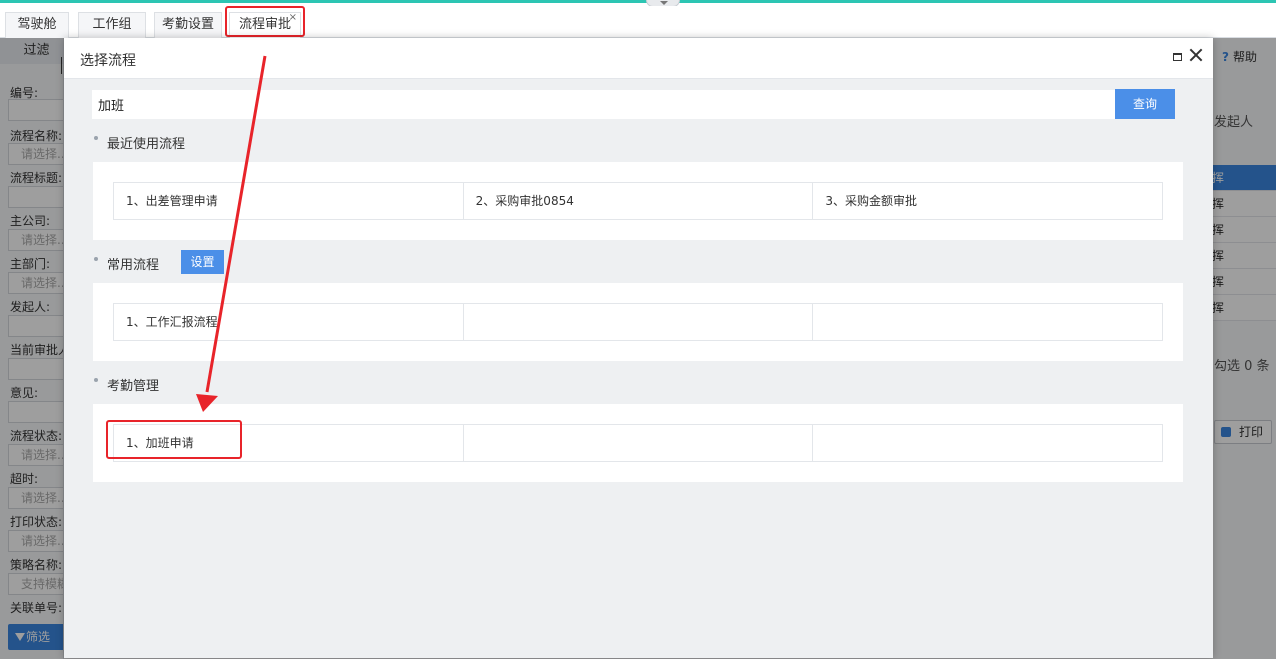 The image size is (1276, 659). Describe the element at coordinates (638, 22) in the screenshot. I see `tab-bar: 驾驶舱 工作组 考勤设置 流程审批 ×` at that location.